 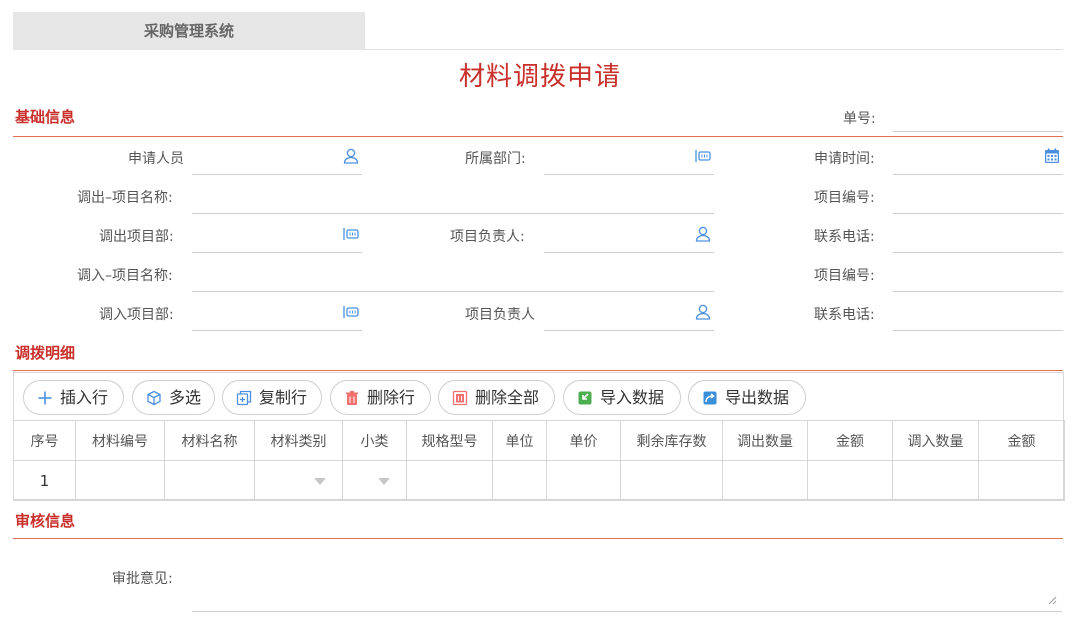 I want to click on out-manager-label: 项目负责人:, so click(x=487, y=237).